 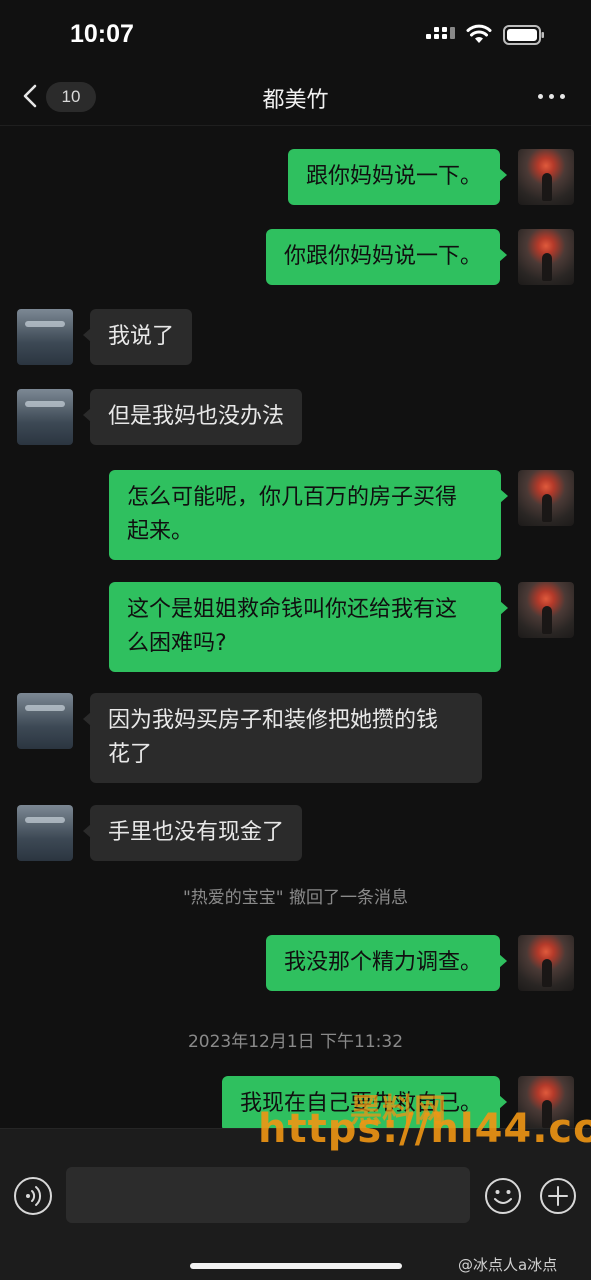 I want to click on message-text: 但是我妈也没办法, so click(x=196, y=416).